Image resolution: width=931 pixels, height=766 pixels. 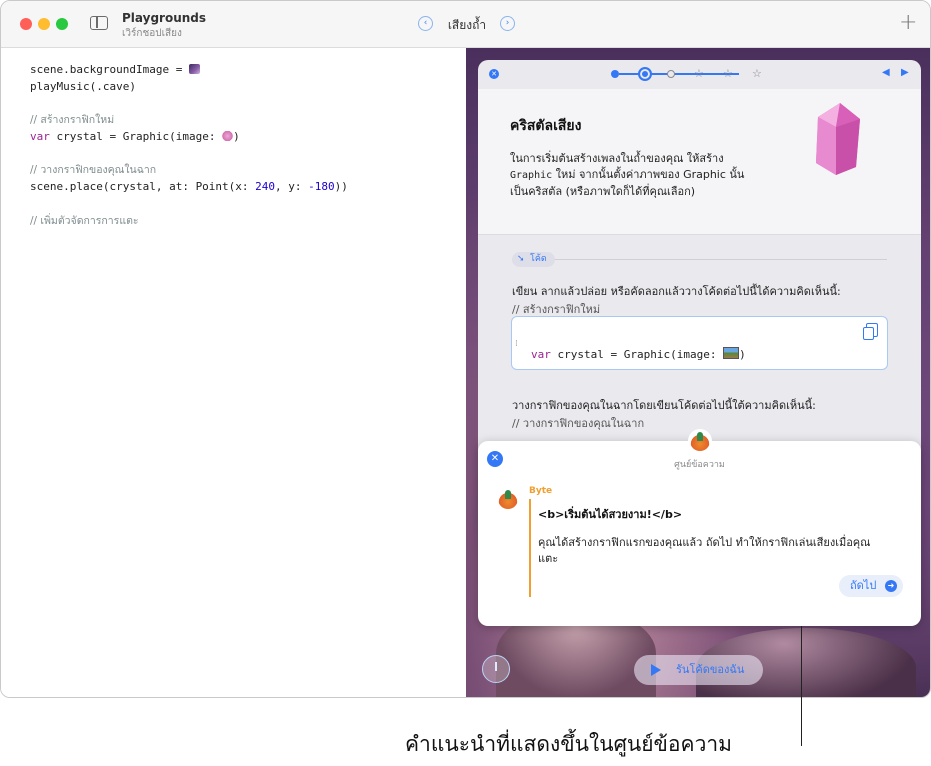 I want to click on run-code-button: รันโค้ดของฉัน, so click(x=698, y=670).